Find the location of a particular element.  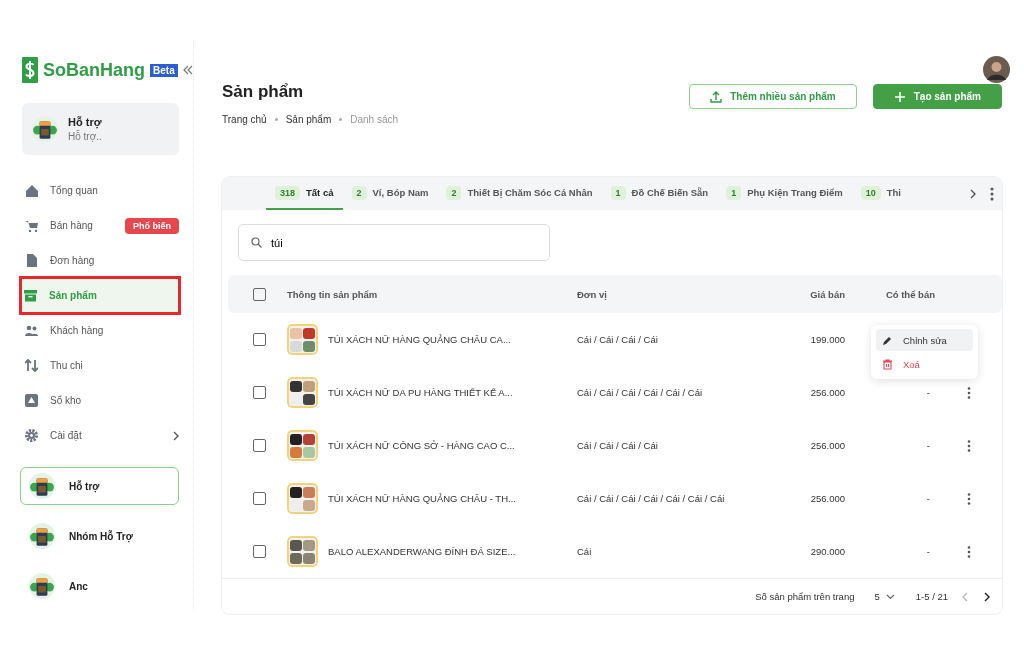

page-title: Sản phẩm is located at coordinates (263, 92).